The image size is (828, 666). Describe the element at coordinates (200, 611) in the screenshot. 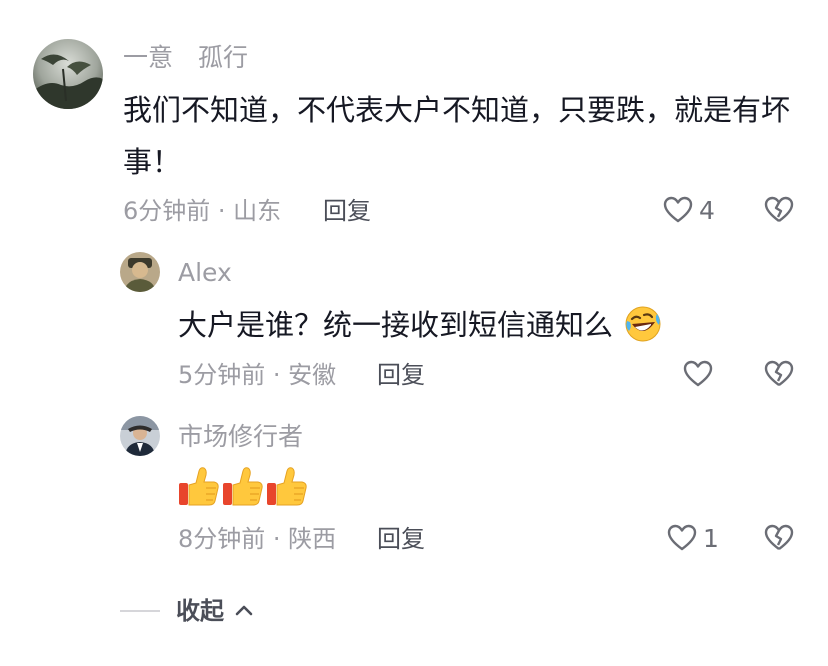

I see `collapse-label: 收起` at that location.